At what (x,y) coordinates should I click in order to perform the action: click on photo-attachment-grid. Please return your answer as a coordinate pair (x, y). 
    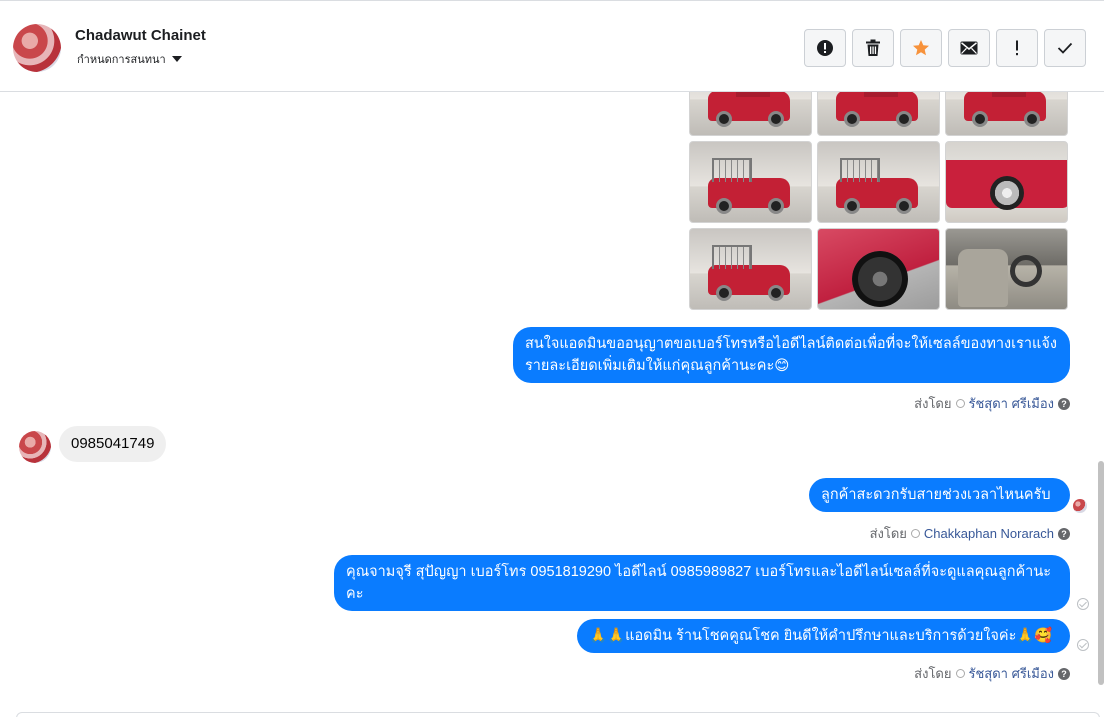
    Looking at the image, I should click on (878, 201).